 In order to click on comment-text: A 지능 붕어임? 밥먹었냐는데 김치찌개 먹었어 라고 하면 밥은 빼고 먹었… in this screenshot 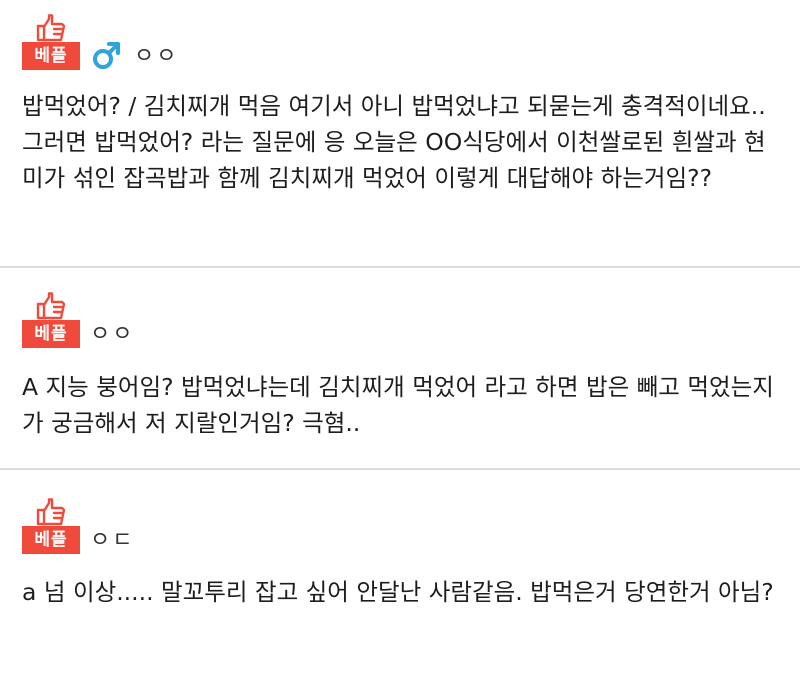, I will do `click(398, 405)`.